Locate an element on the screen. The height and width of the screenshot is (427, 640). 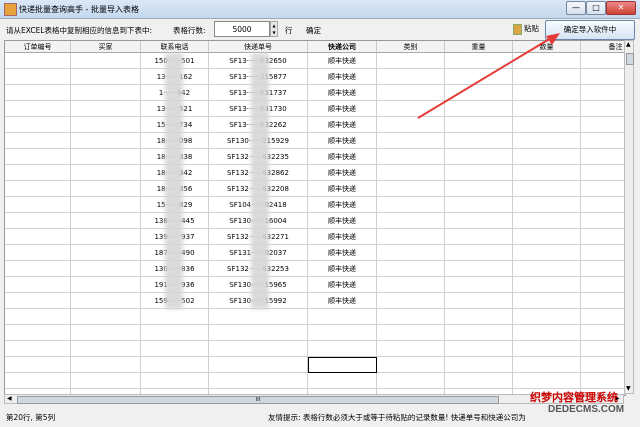
table-row: 18······342SF132······632862顺丰快递 is located at coordinates (315, 173).